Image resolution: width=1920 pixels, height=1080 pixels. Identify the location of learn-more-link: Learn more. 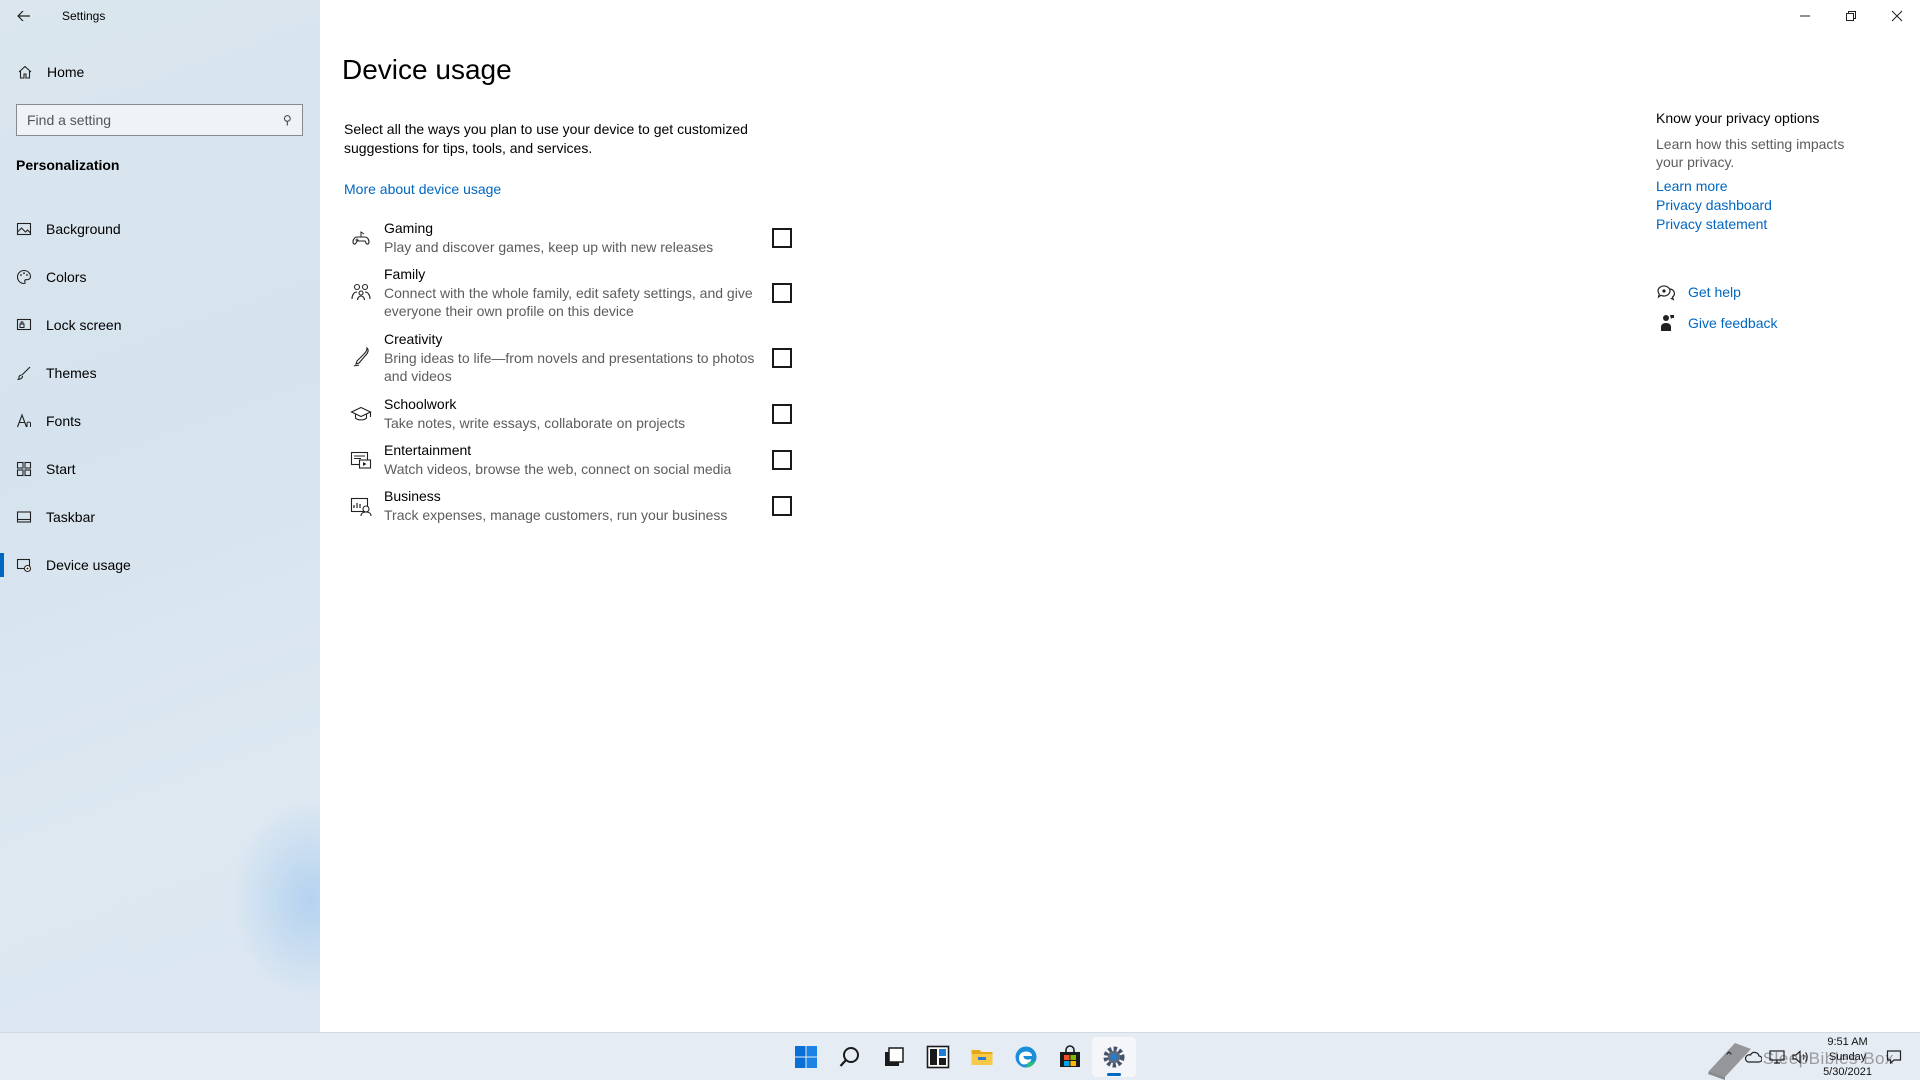
(1776, 186).